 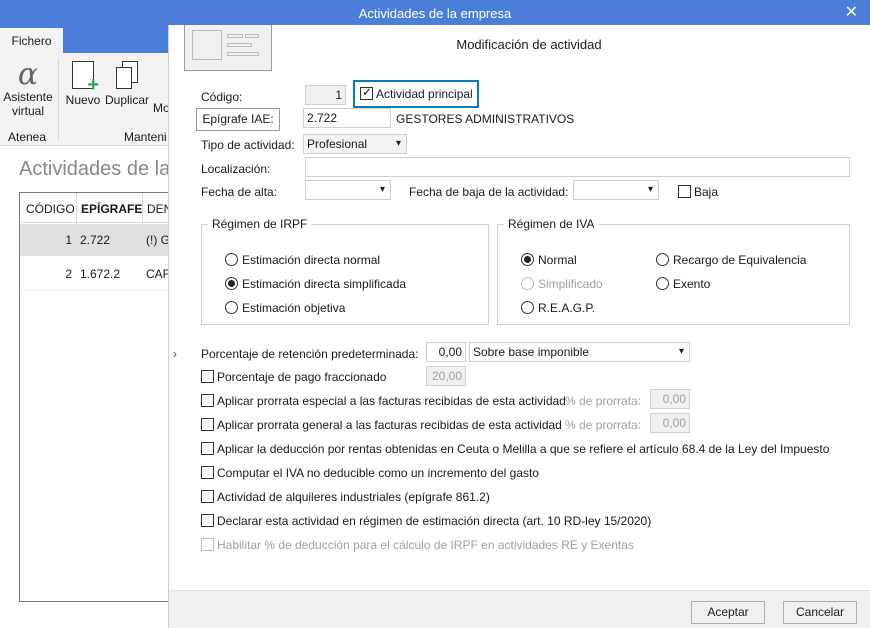 I want to click on prorrata-especial-field: 0,00, so click(x=670, y=399).